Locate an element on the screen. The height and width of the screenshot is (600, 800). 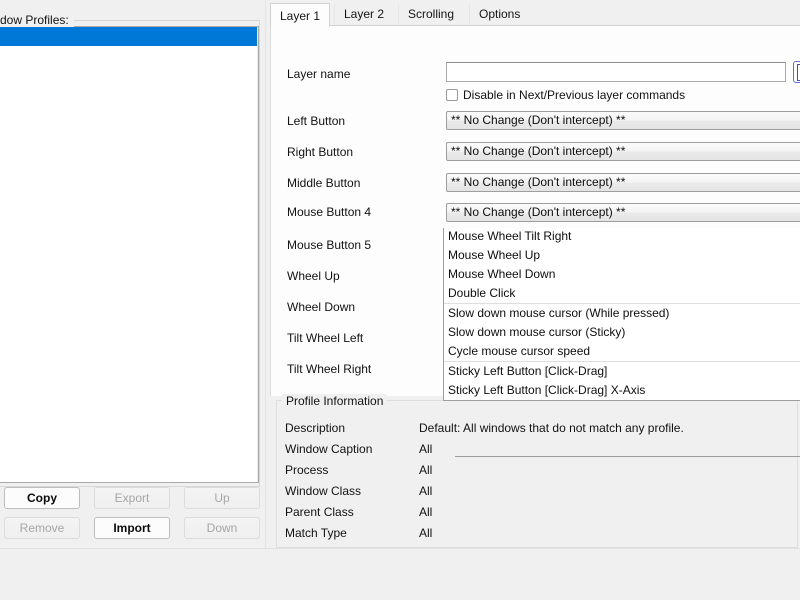
tab-strip: Layer 1 Layer 2 Scrolling Options is located at coordinates (535, 15).